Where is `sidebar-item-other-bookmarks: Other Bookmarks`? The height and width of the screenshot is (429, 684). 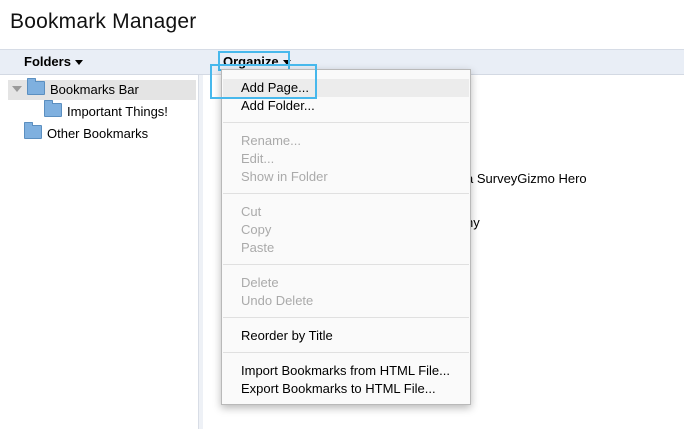 sidebar-item-other-bookmarks: Other Bookmarks is located at coordinates (109, 133).